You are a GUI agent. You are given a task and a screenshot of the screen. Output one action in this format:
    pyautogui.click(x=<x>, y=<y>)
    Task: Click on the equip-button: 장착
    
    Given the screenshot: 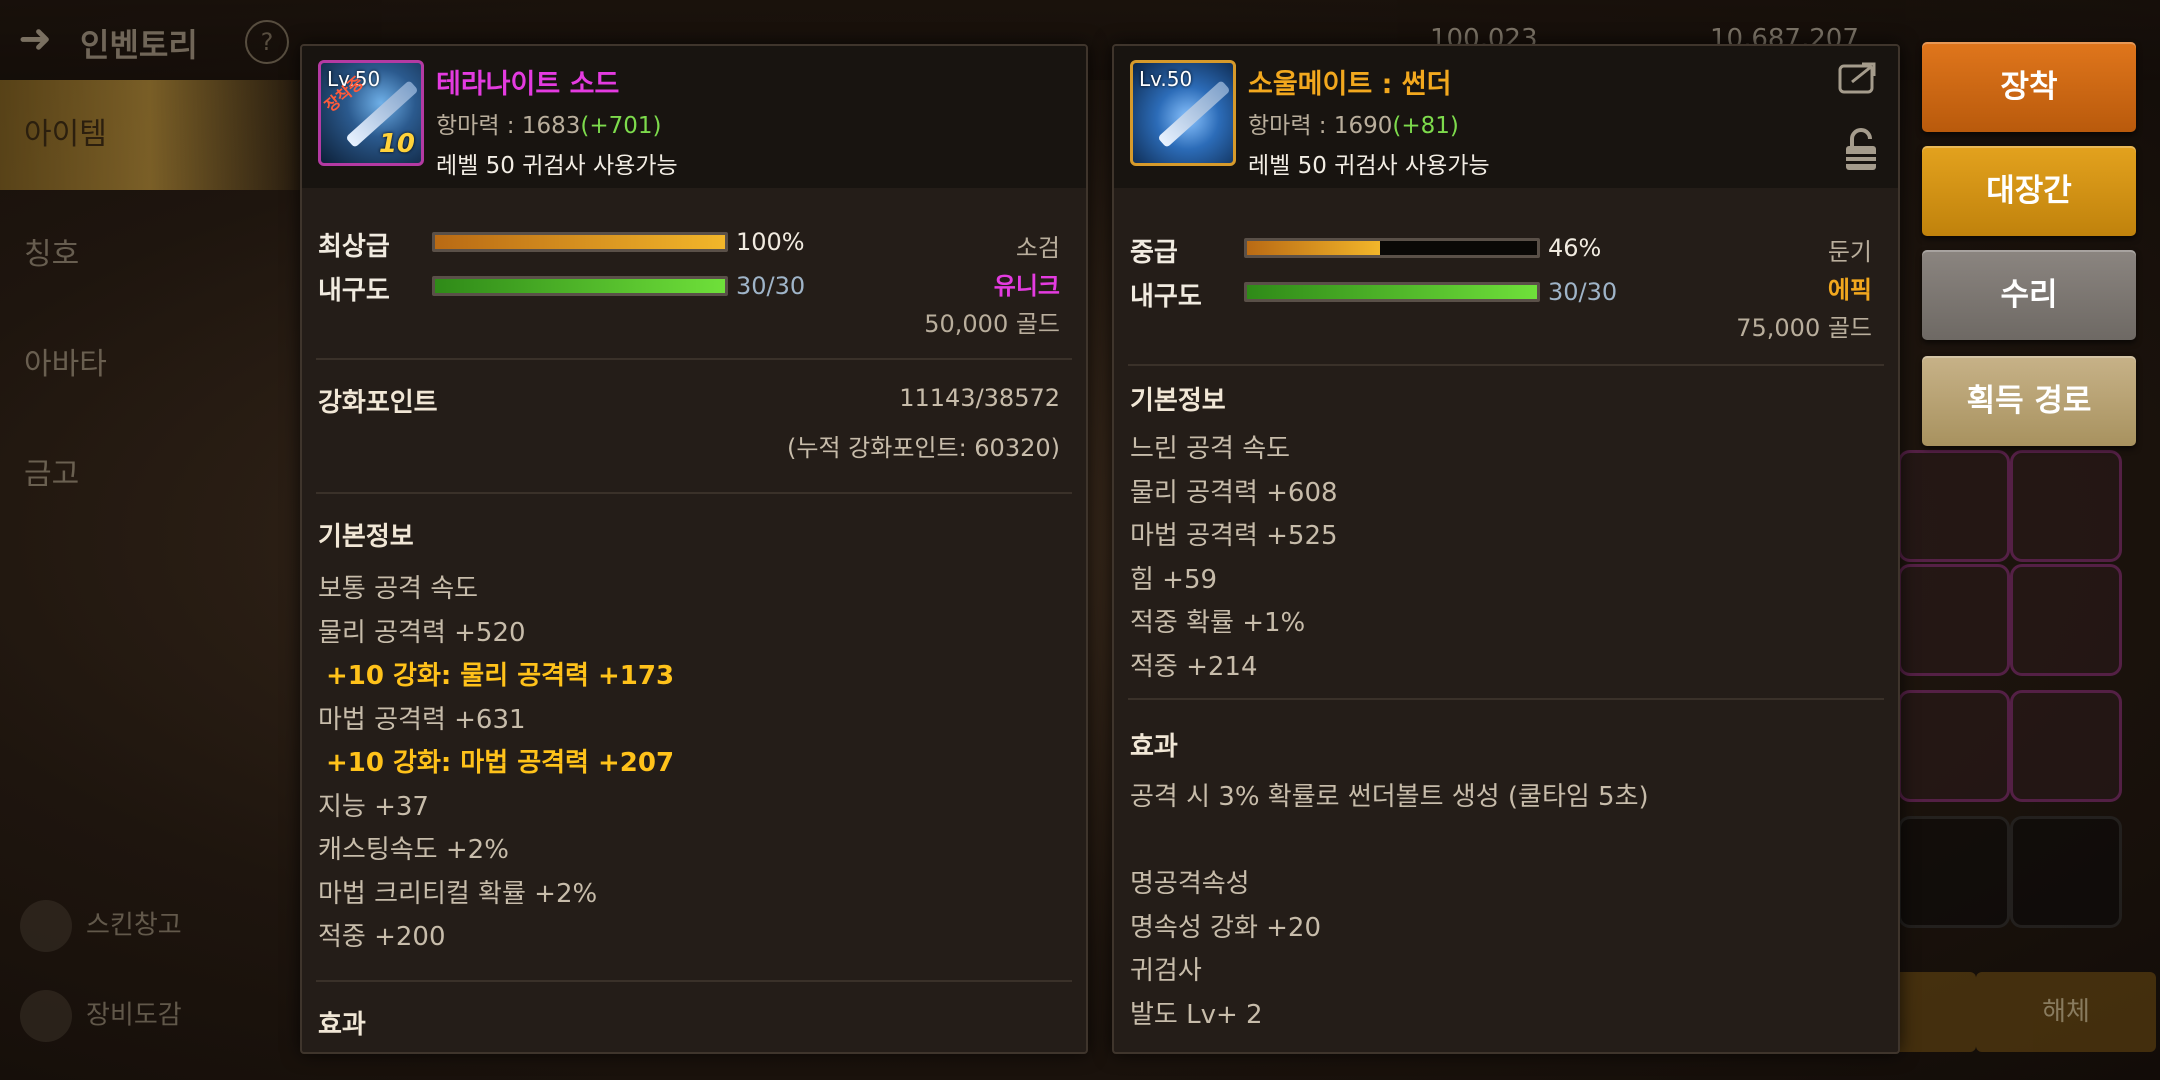 What is the action you would take?
    pyautogui.click(x=2029, y=87)
    